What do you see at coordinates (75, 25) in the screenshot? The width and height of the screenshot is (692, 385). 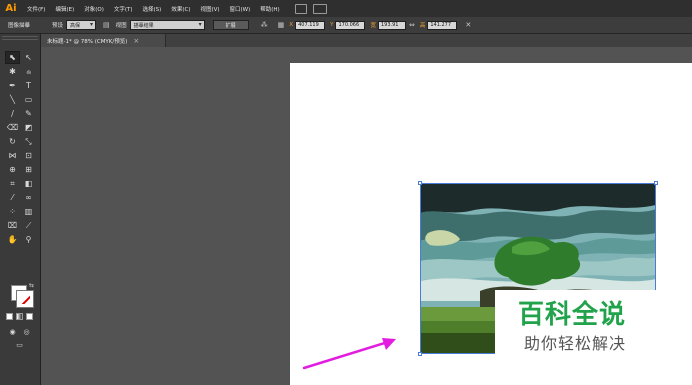 I see `preset-value: 高保` at bounding box center [75, 25].